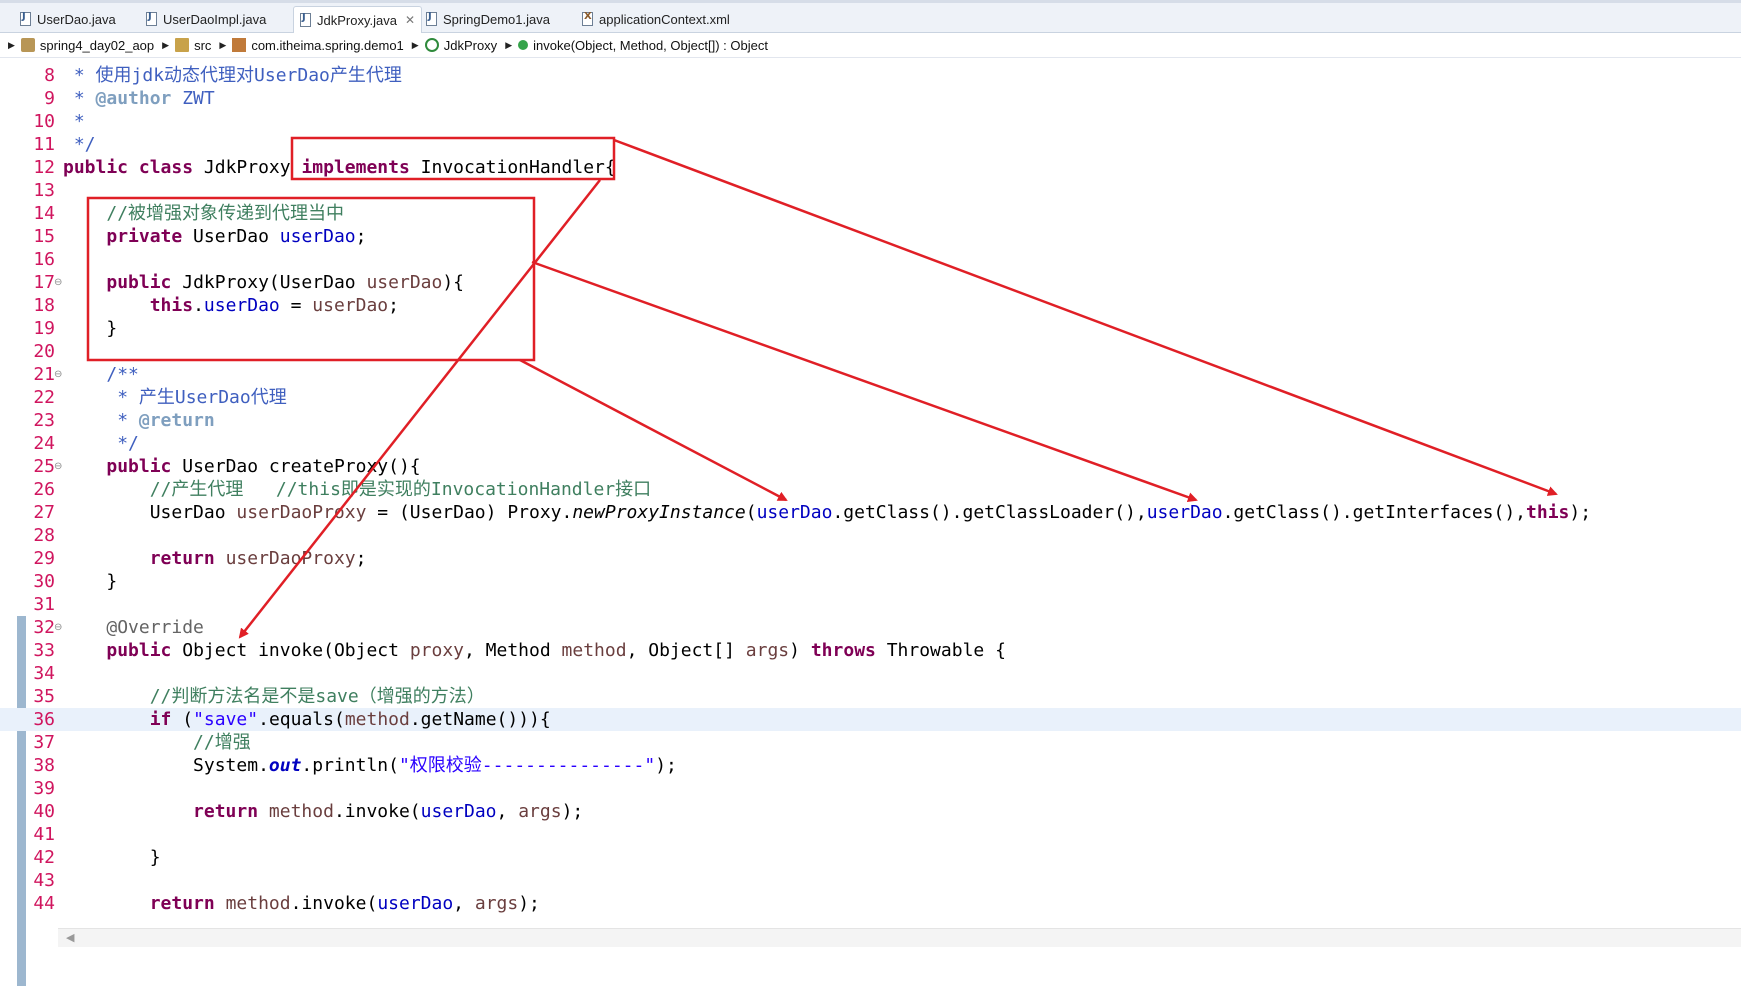  I want to click on code-token: );, so click(666, 765).